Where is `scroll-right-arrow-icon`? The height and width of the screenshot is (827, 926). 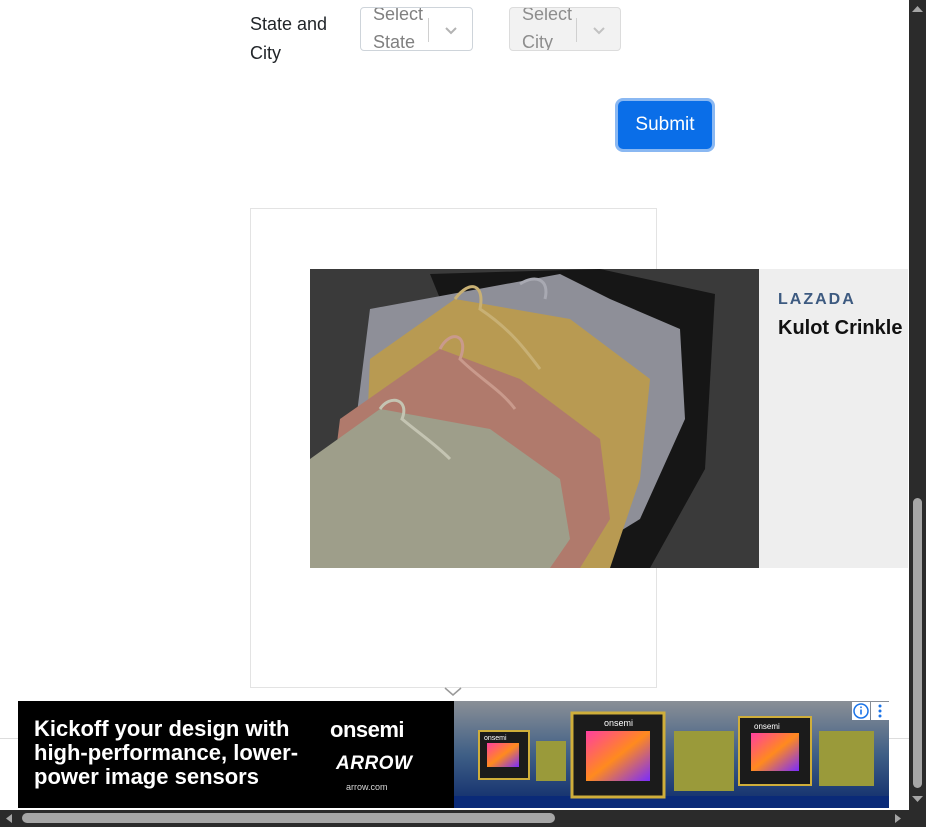 scroll-right-arrow-icon is located at coordinates (898, 818).